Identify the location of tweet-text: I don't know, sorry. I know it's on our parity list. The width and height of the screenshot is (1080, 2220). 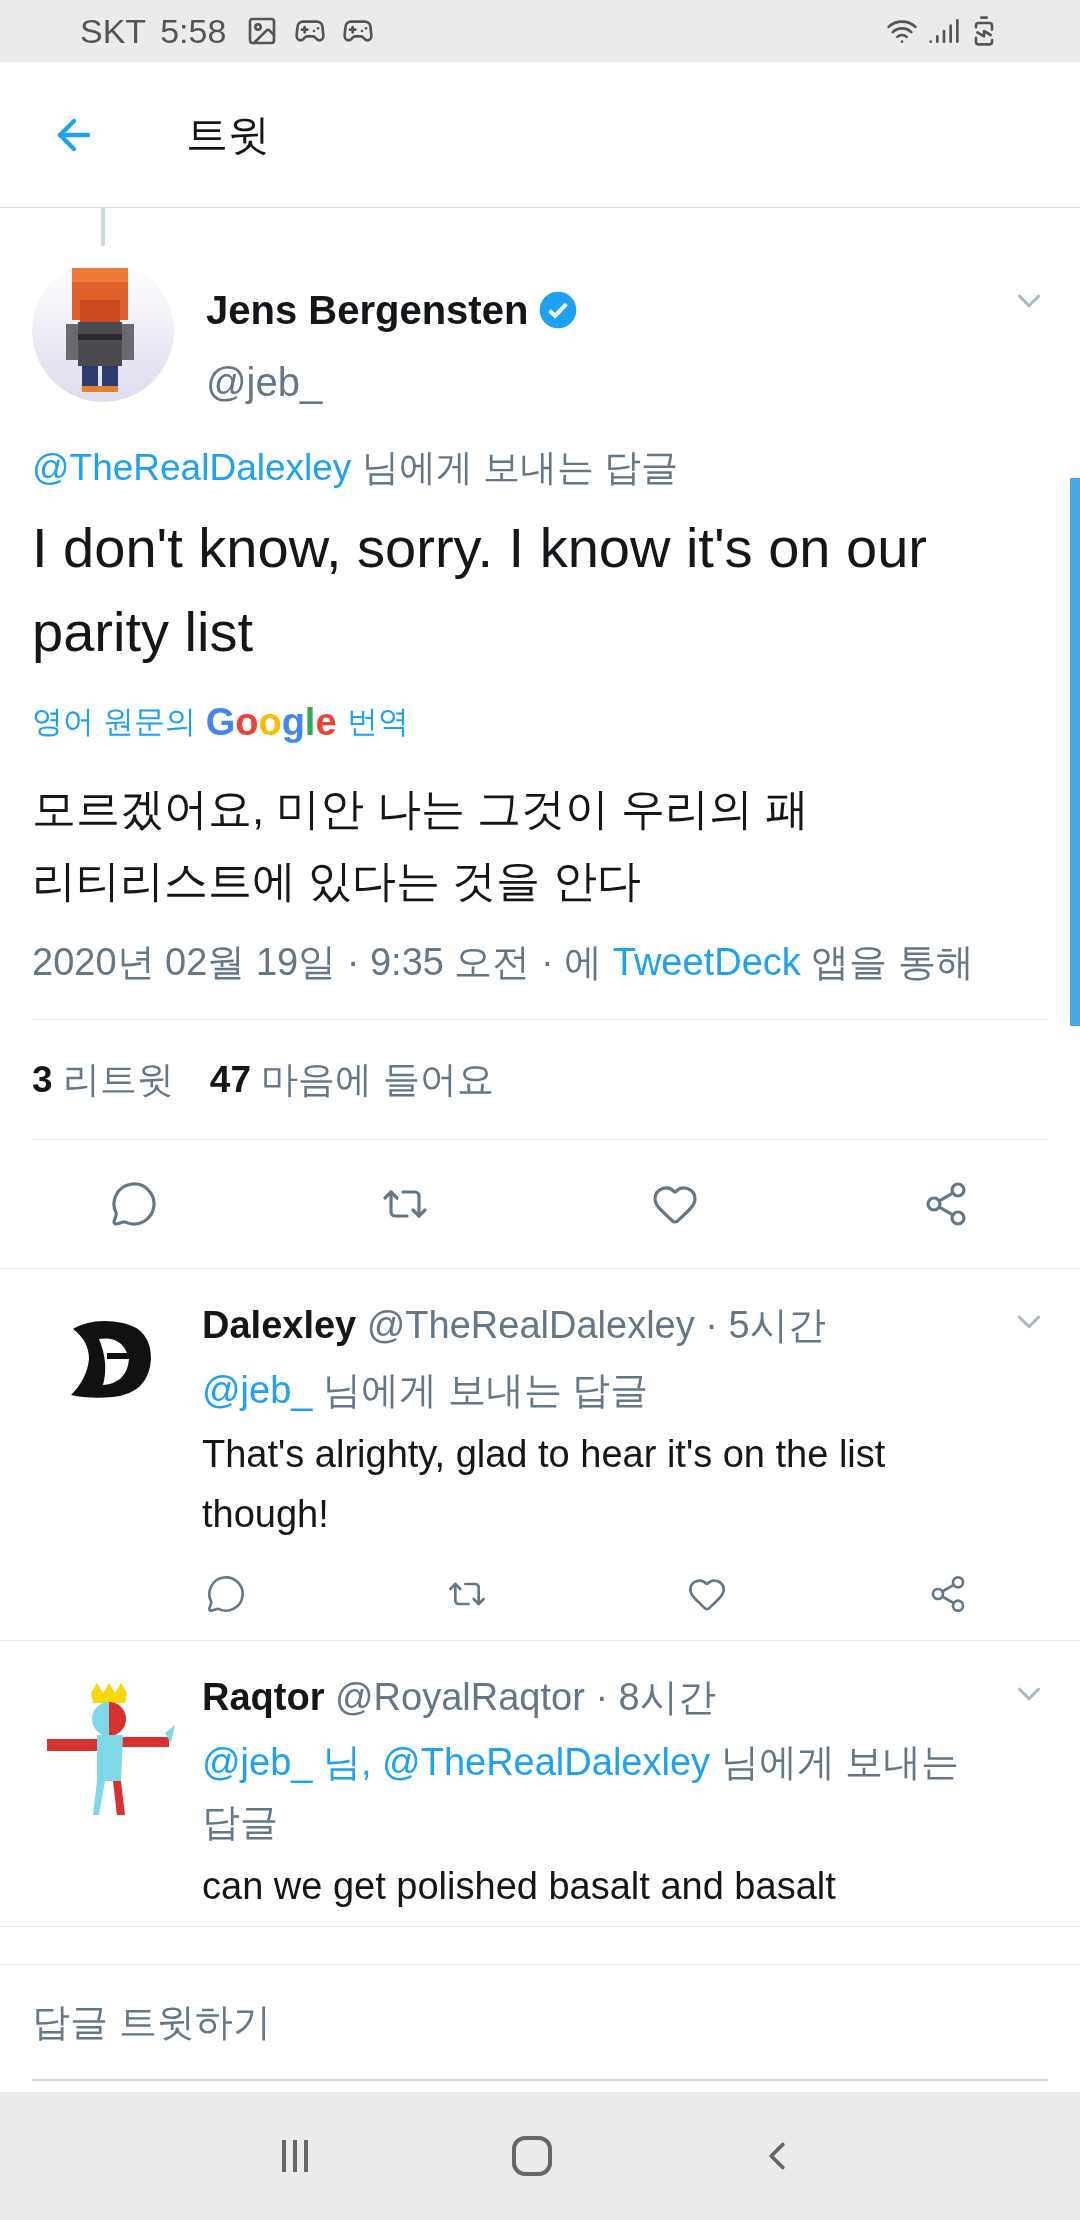
(480, 589).